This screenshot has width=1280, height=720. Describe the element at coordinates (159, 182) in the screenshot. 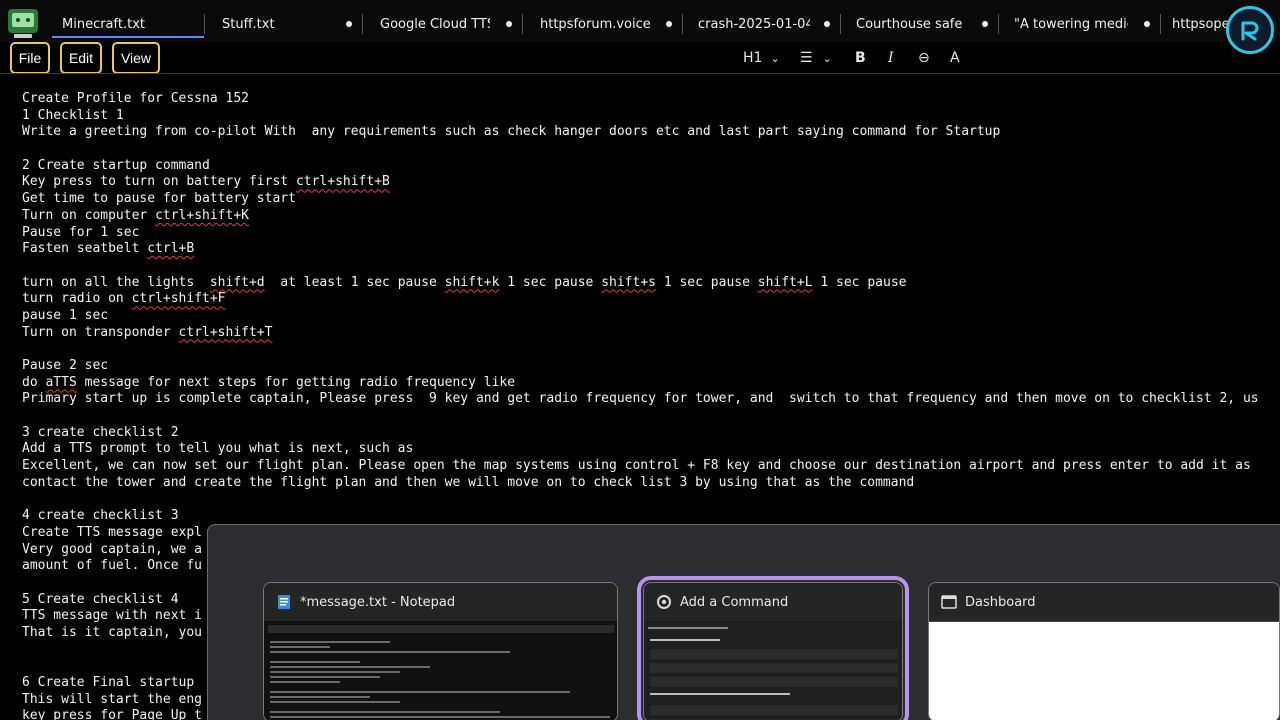

I see `editor-text: Key press to turn on battery first` at that location.